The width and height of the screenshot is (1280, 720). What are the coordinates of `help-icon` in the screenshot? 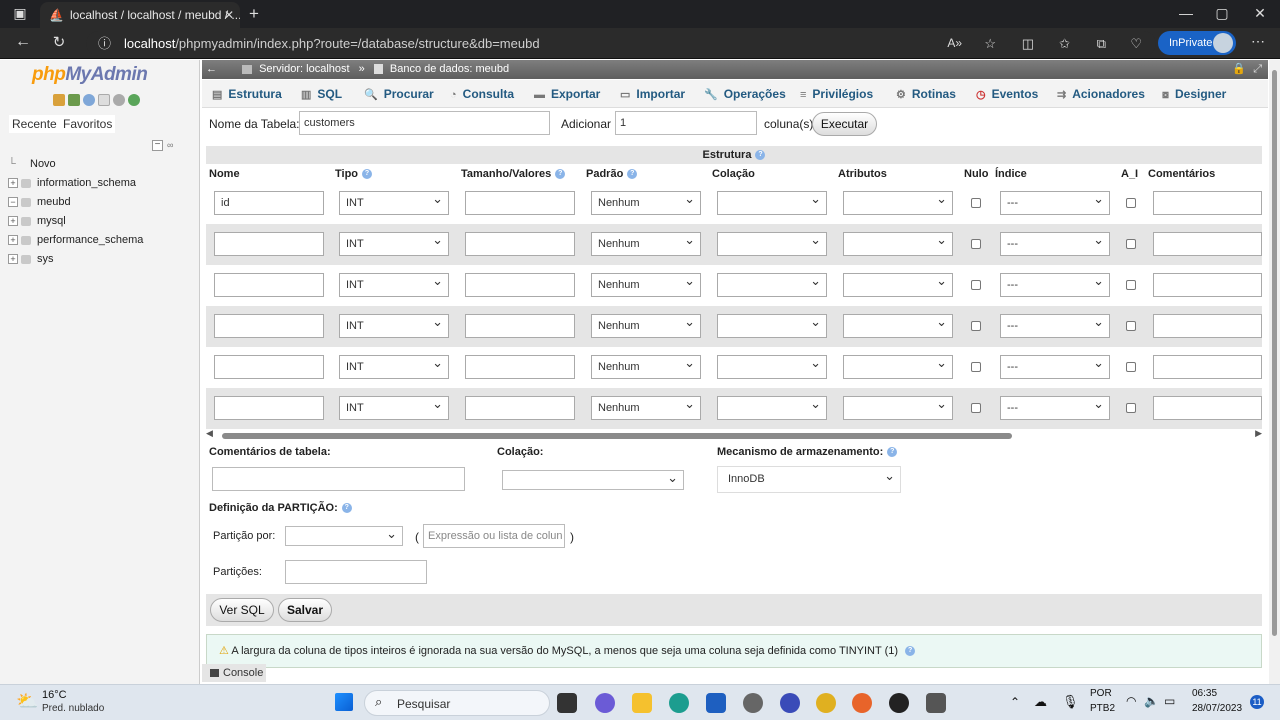 It's located at (89, 100).